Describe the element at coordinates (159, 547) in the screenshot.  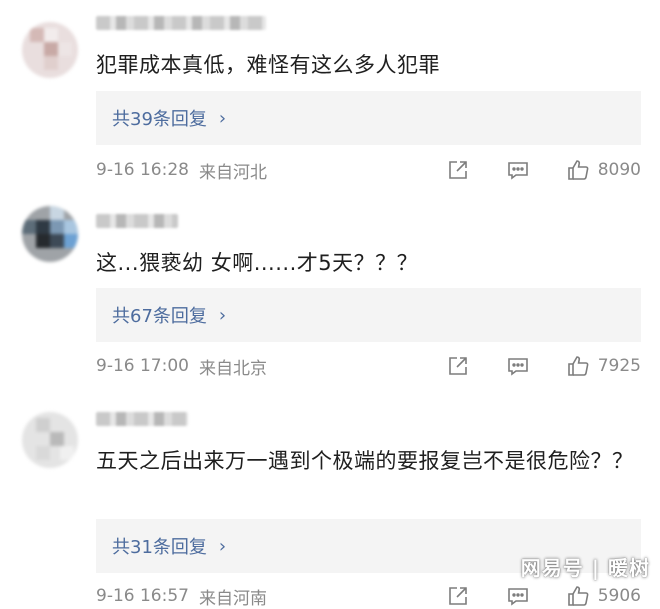
I see `replies-label: 共31条回复` at that location.